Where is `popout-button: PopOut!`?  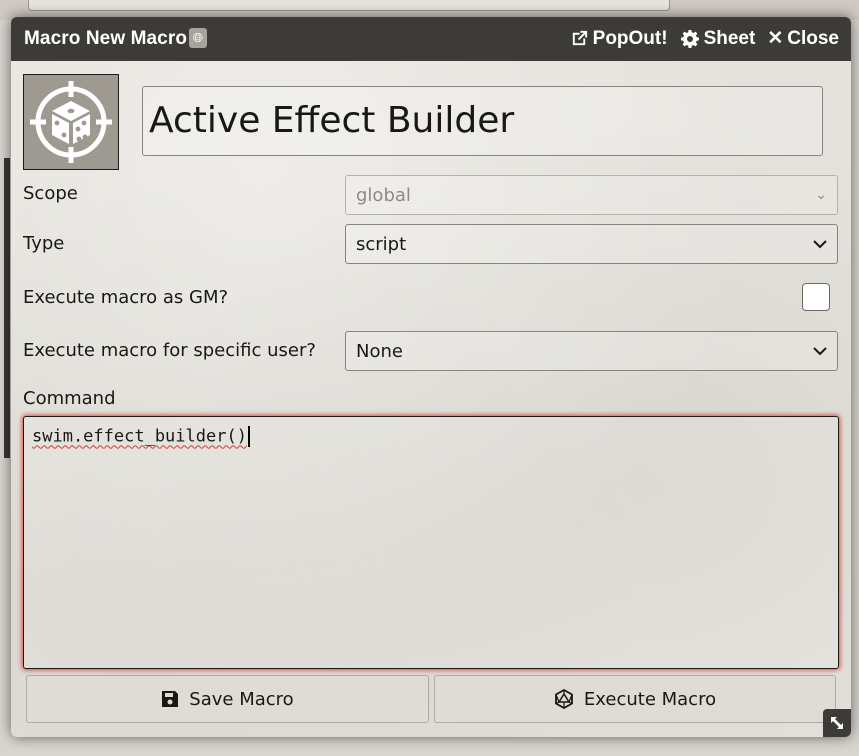 popout-button: PopOut! is located at coordinates (619, 38).